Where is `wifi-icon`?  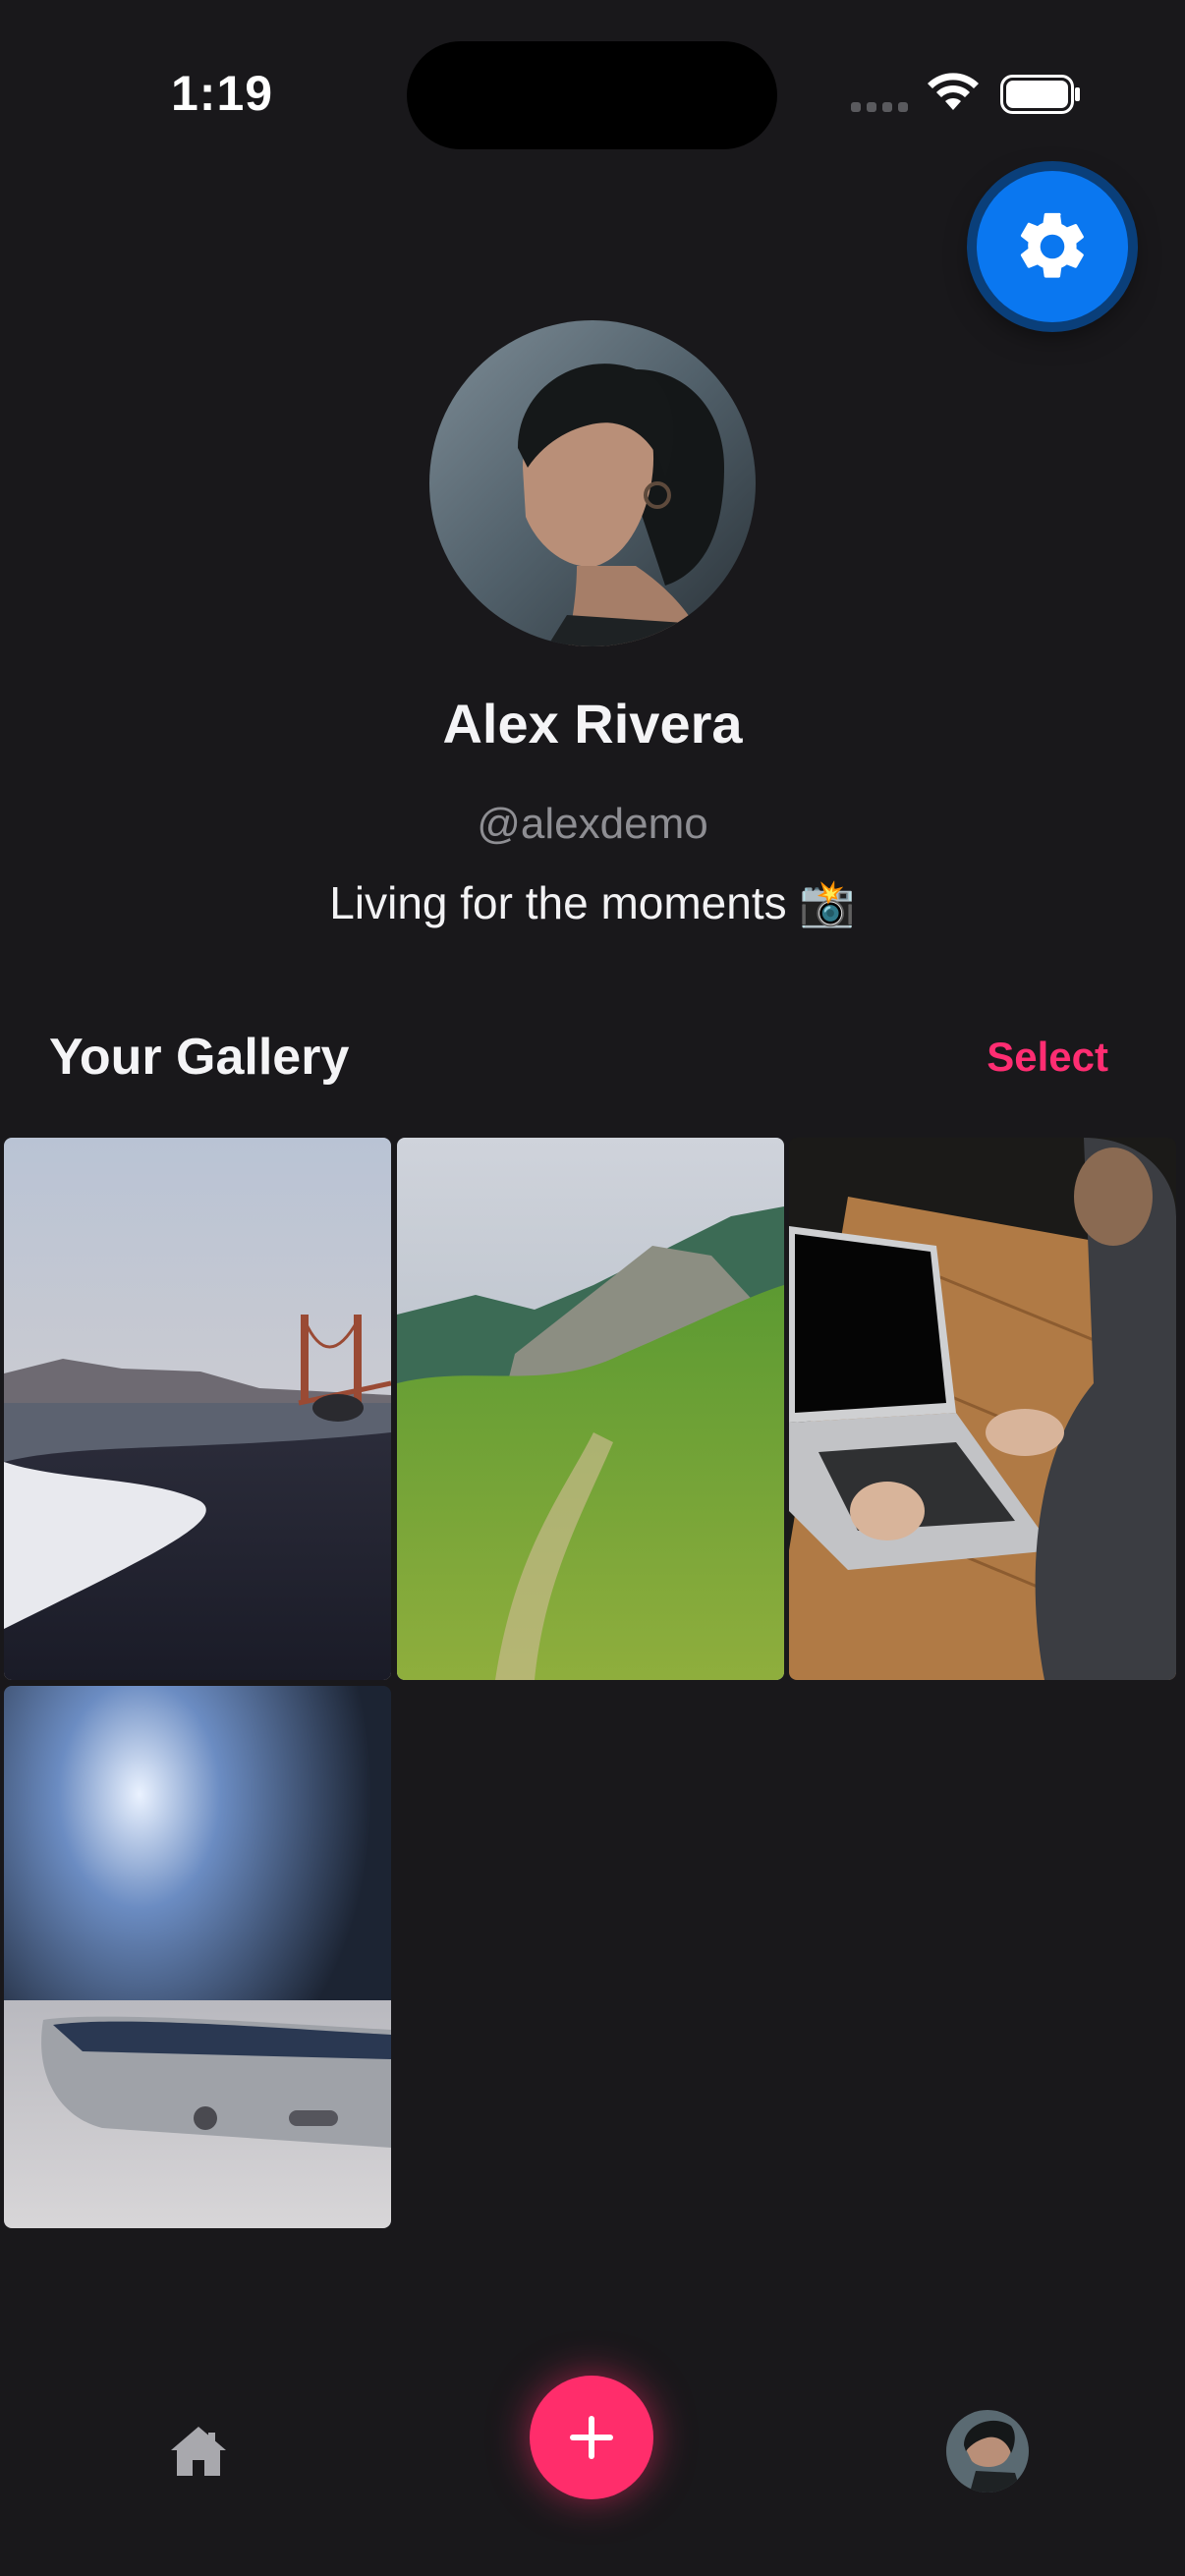
wifi-icon is located at coordinates (954, 91).